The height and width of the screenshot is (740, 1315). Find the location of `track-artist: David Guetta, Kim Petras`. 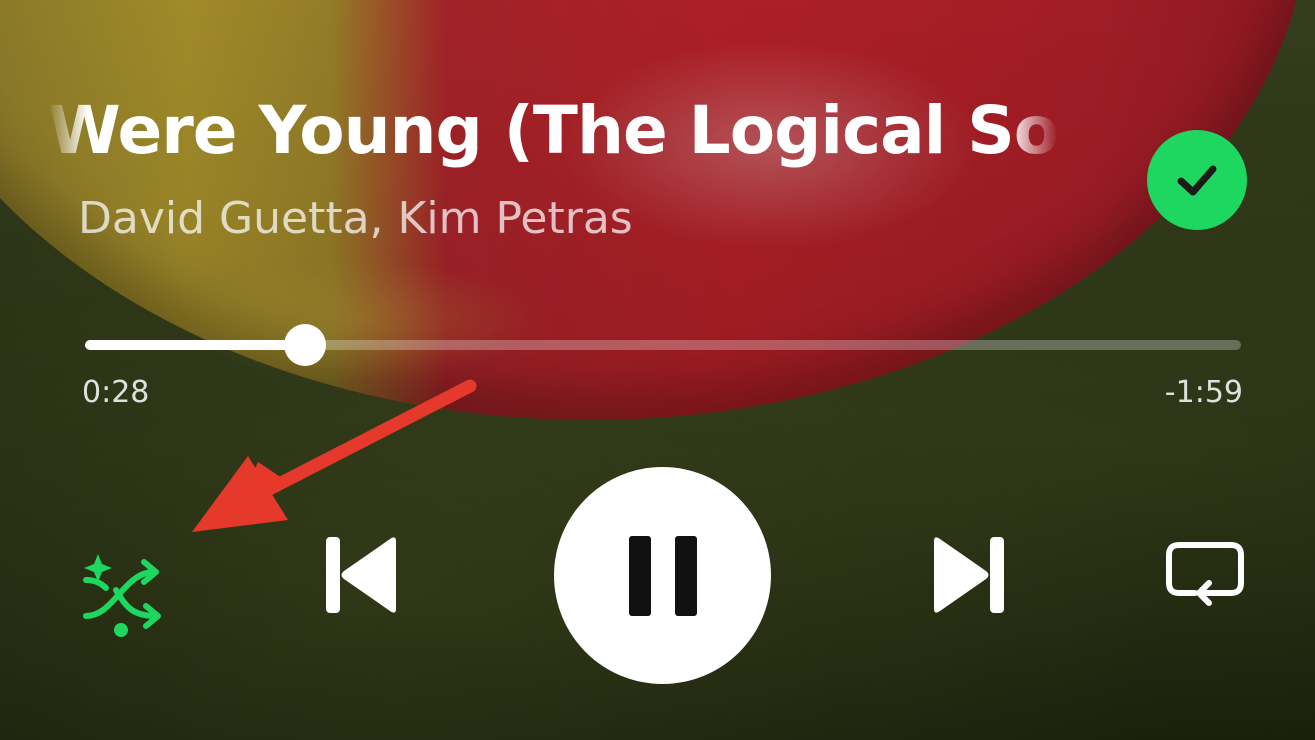

track-artist: David Guetta, Kim Petras is located at coordinates (355, 218).